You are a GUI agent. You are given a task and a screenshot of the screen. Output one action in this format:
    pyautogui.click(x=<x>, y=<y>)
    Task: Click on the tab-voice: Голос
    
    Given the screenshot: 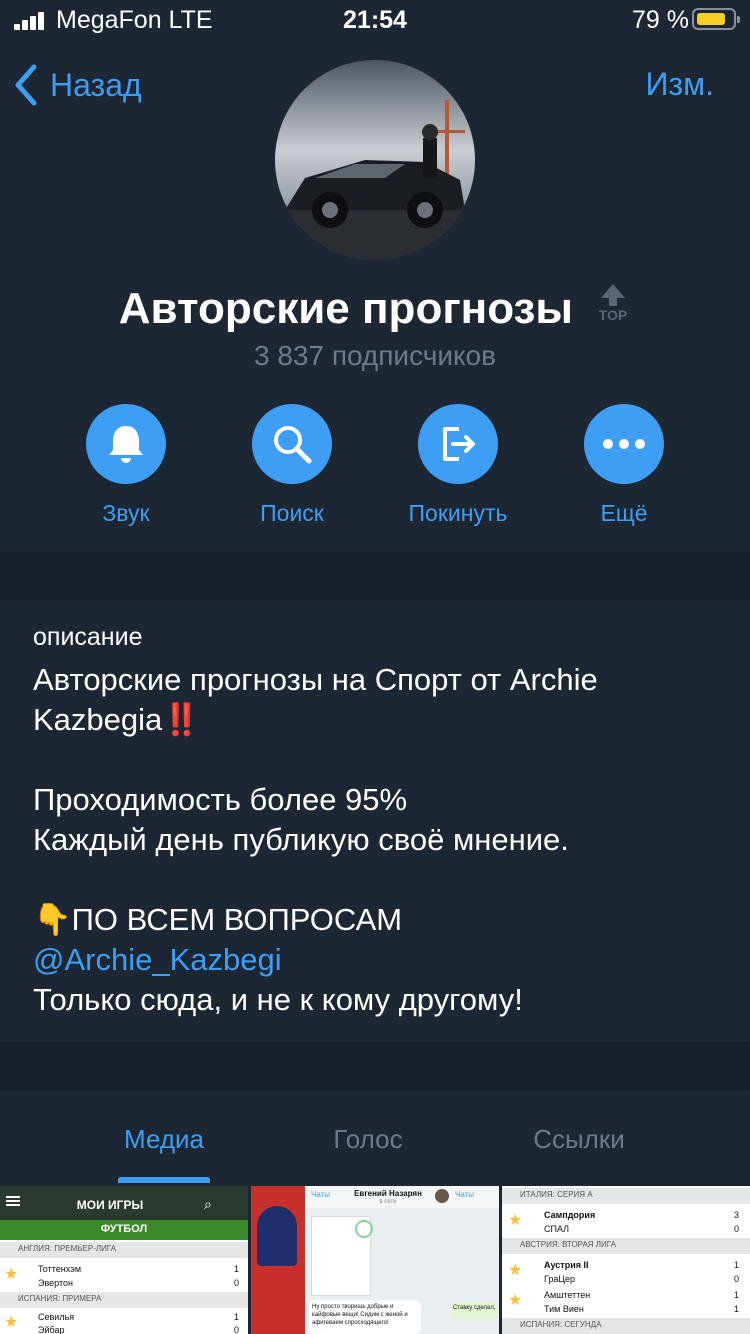 What is the action you would take?
    pyautogui.click(x=368, y=1139)
    